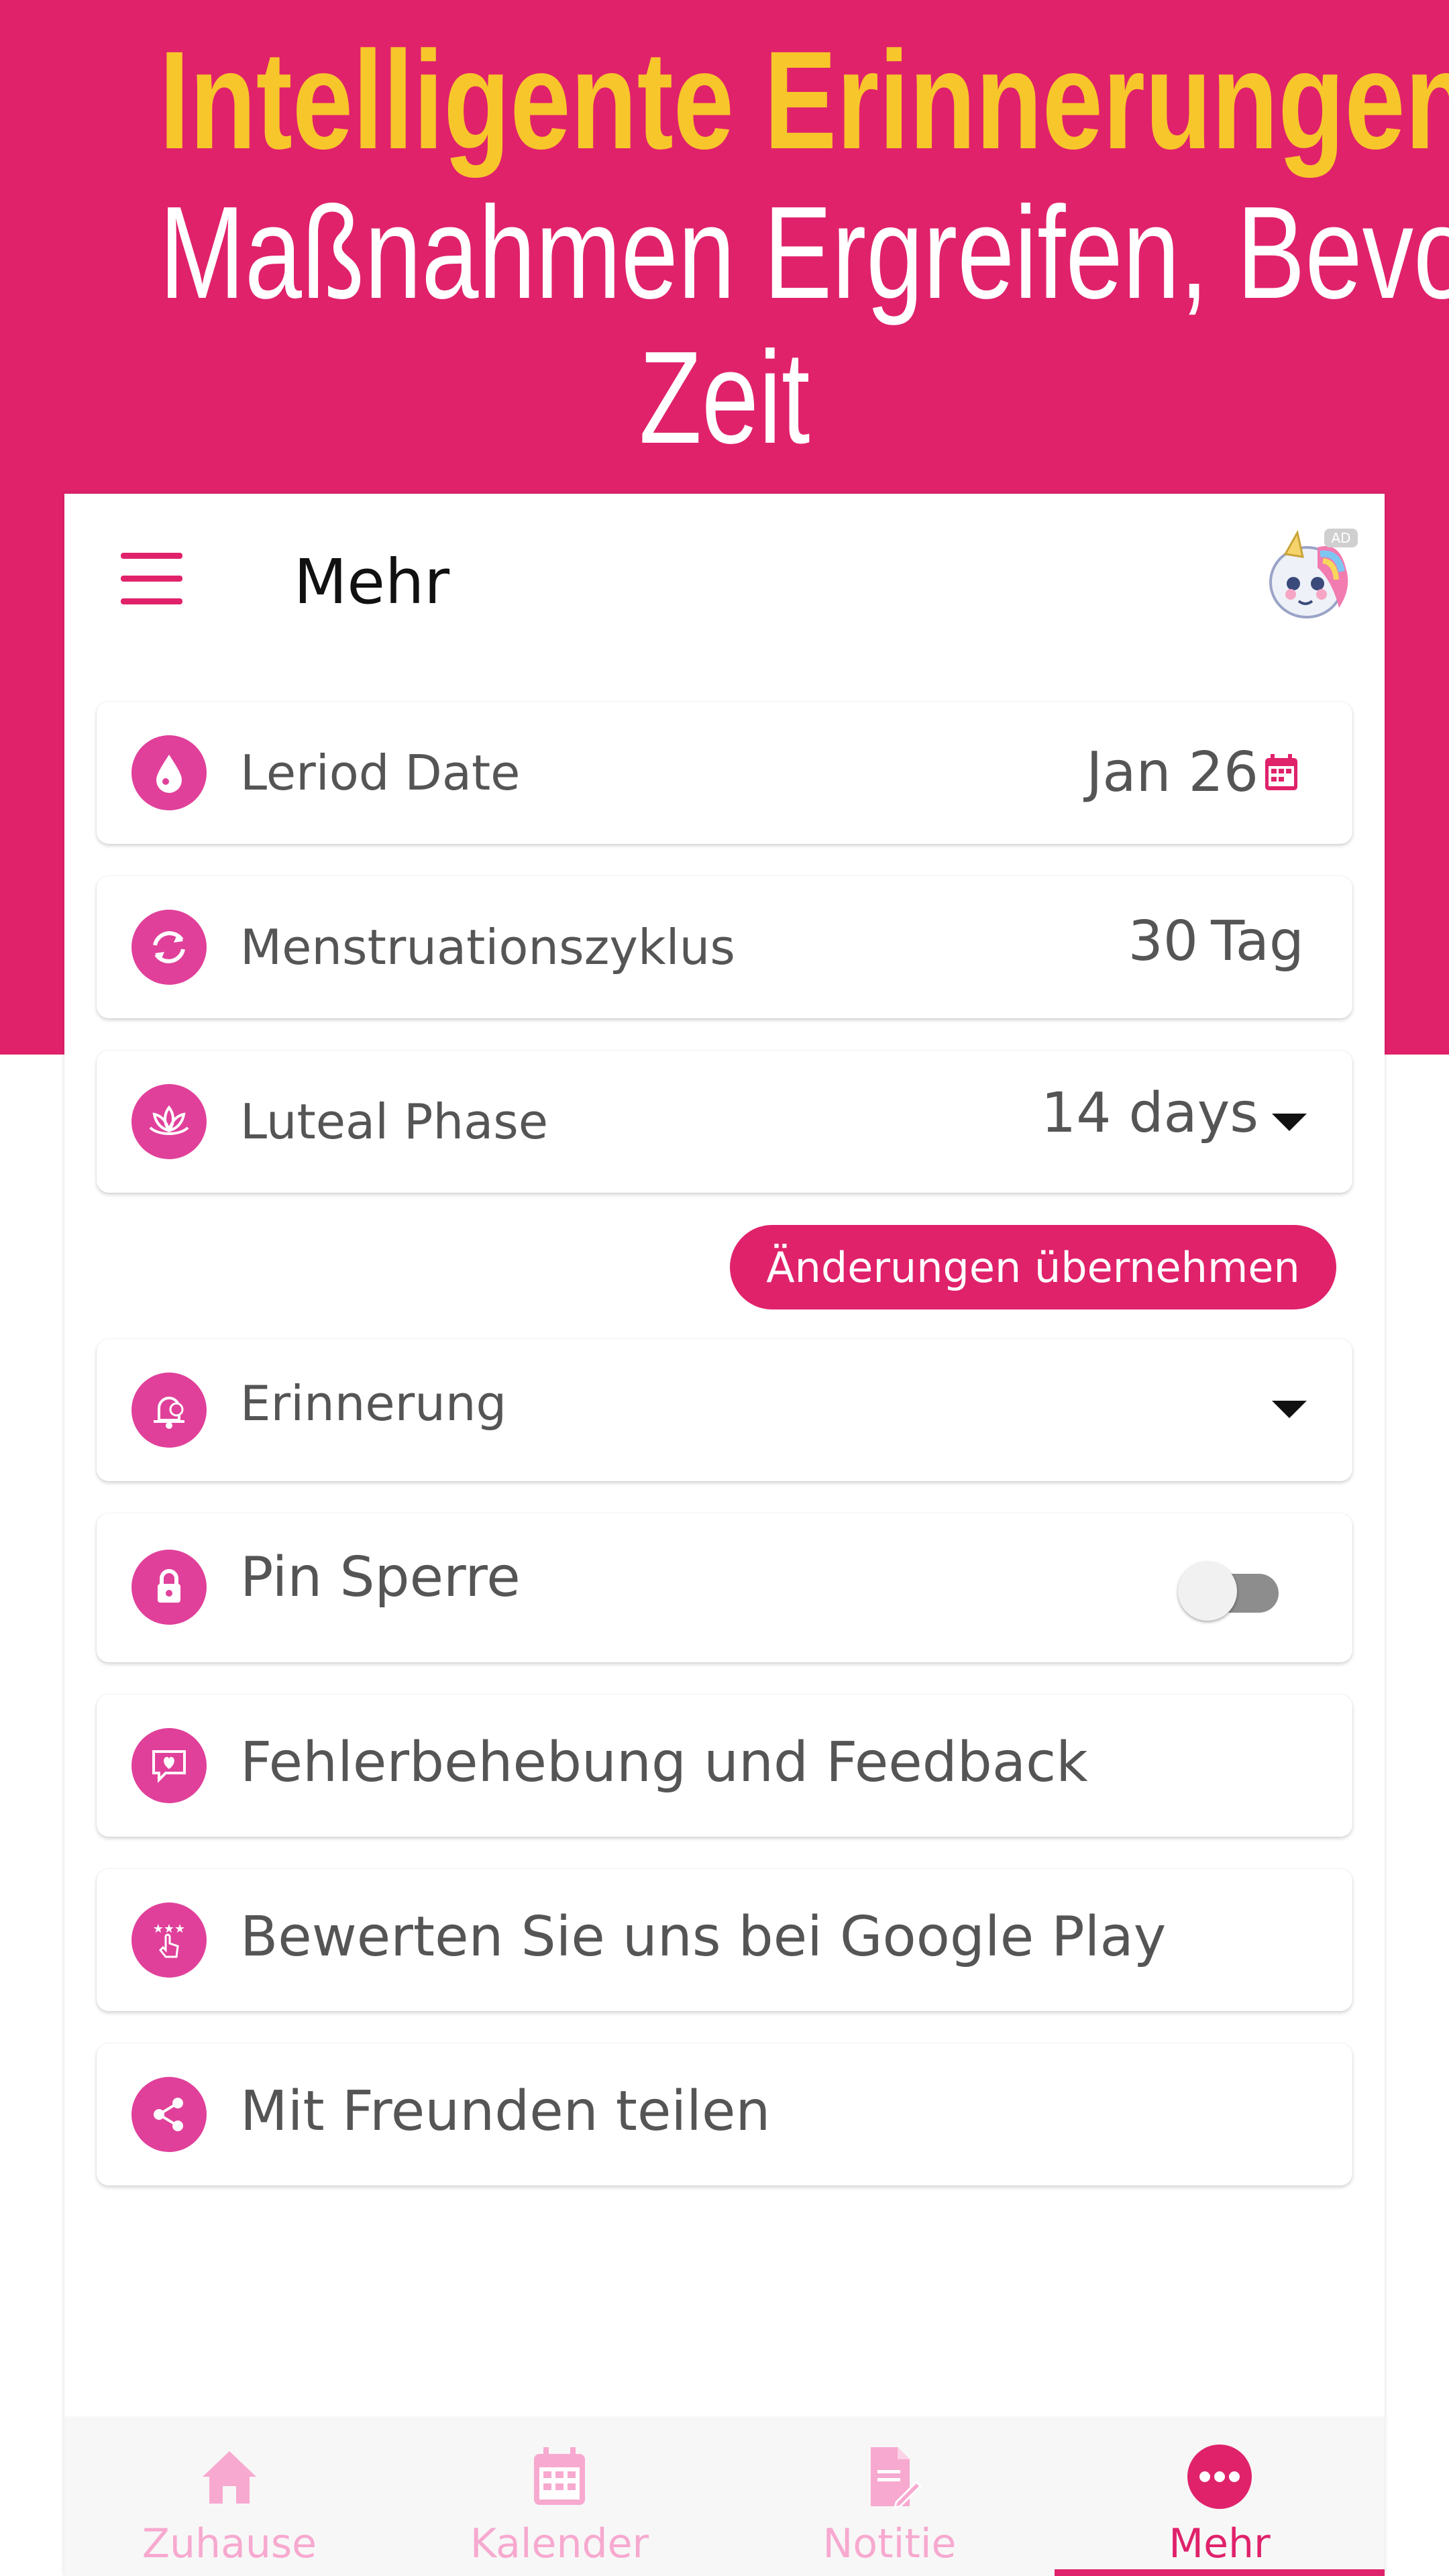 The height and width of the screenshot is (2576, 1449). Describe the element at coordinates (380, 1577) in the screenshot. I see `pin-lock-label: Pin Sperre` at that location.